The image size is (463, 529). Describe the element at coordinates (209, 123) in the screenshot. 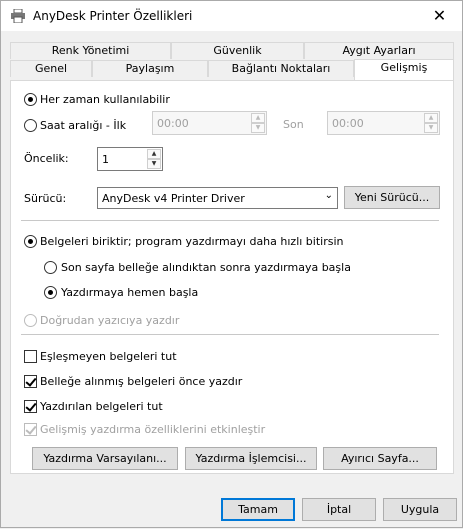

I see `from-time-spinner: 00:00 ▲ ▼` at that location.